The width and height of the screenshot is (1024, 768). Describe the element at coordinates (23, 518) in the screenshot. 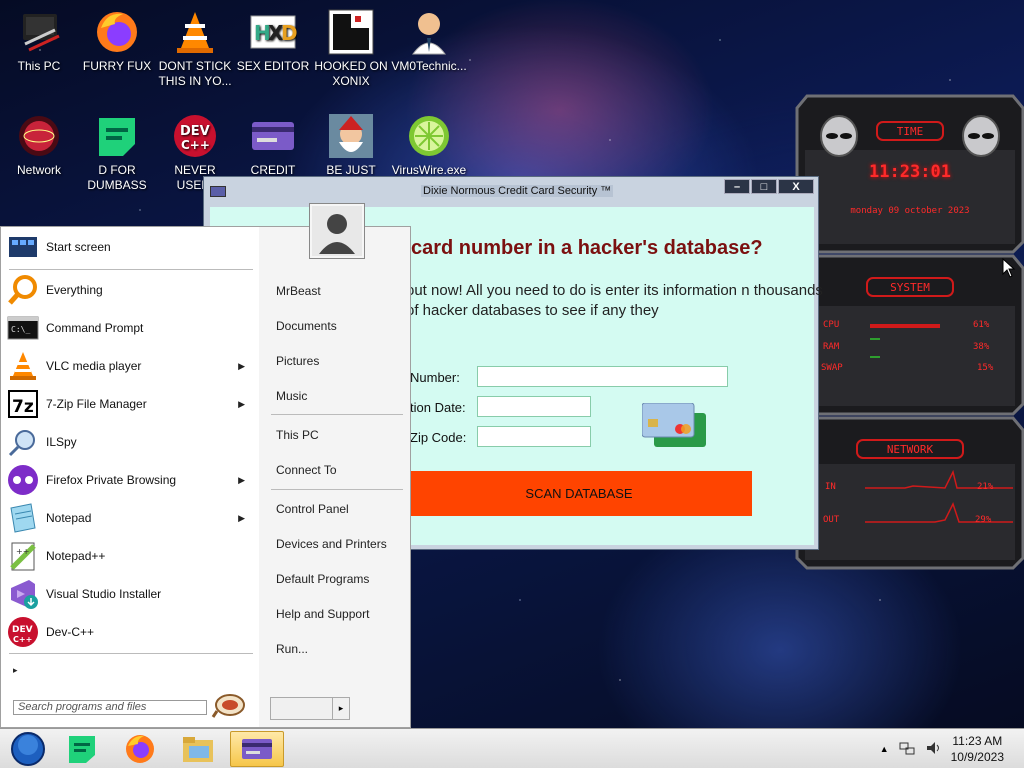

I see `notepad-icon` at that location.